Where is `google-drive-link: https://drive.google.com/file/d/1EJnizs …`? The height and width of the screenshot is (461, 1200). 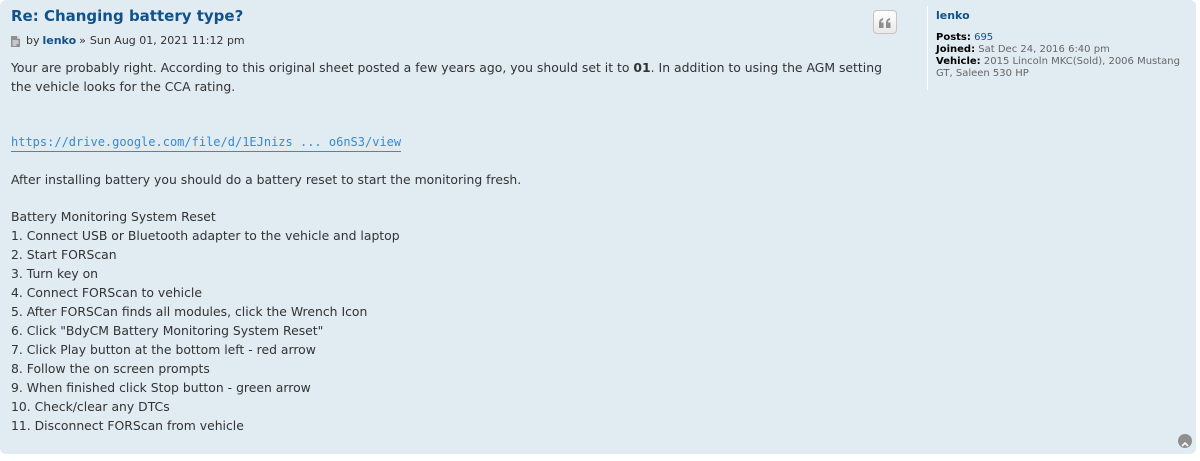
google-drive-link: https://drive.google.com/file/d/1EJnizs … is located at coordinates (206, 143).